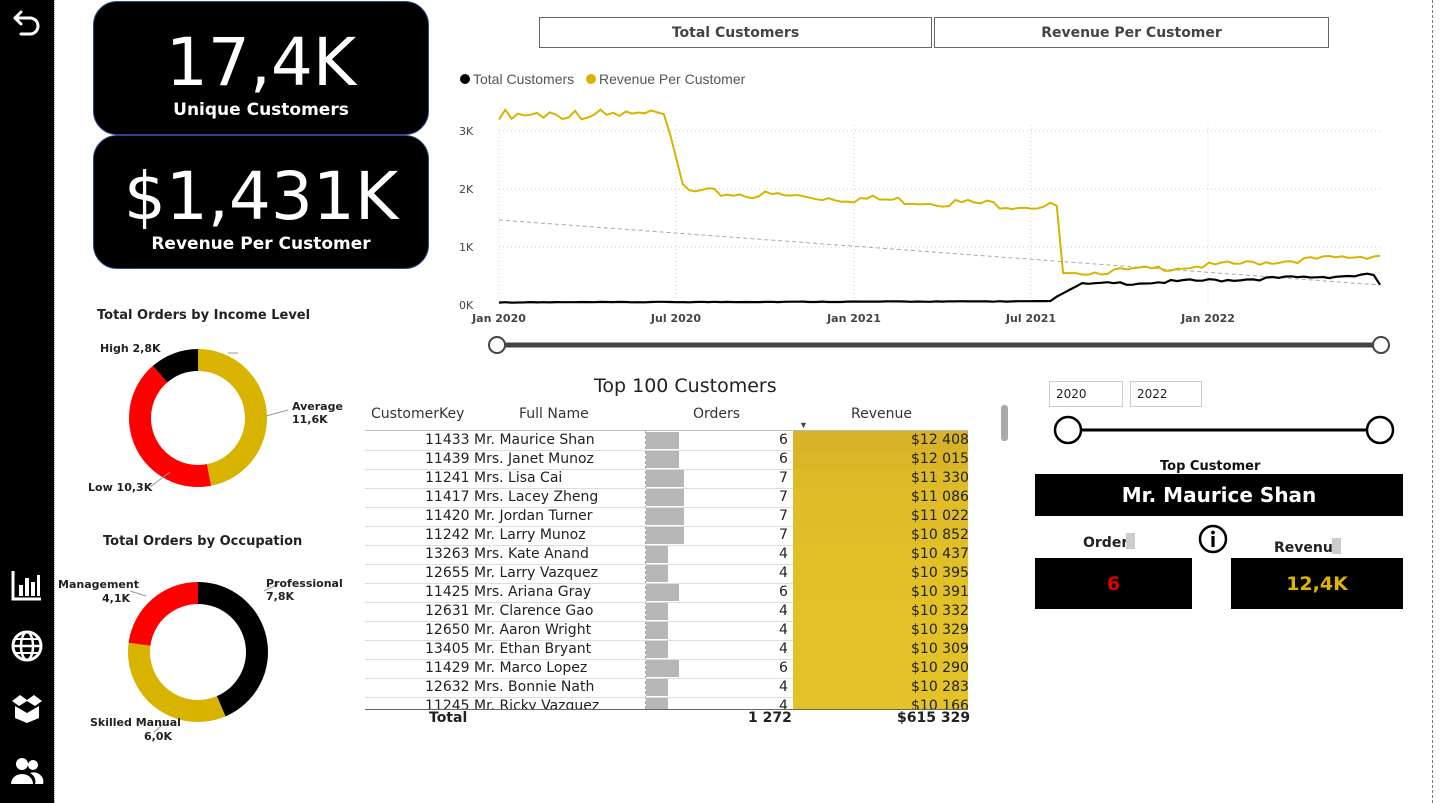 The height and width of the screenshot is (803, 1451). What do you see at coordinates (716, 414) in the screenshot?
I see `header-orders: Orders` at bounding box center [716, 414].